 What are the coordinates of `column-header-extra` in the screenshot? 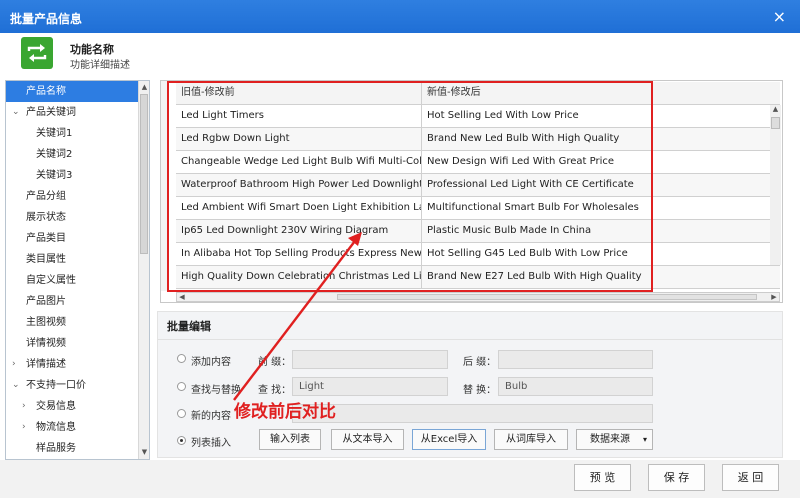 It's located at (716, 93).